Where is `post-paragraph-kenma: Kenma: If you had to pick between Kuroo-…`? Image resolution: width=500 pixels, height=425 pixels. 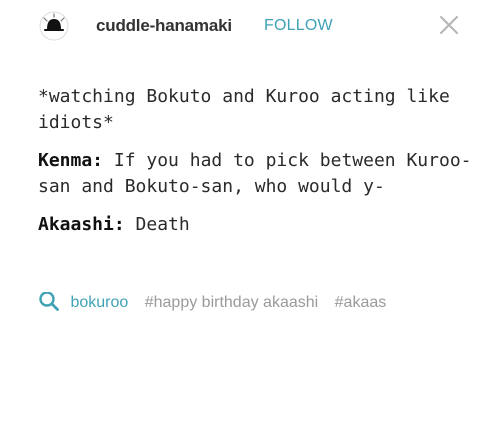 post-paragraph-kenma: Kenma: If you had to pick between Kuroo-… is located at coordinates (258, 174).